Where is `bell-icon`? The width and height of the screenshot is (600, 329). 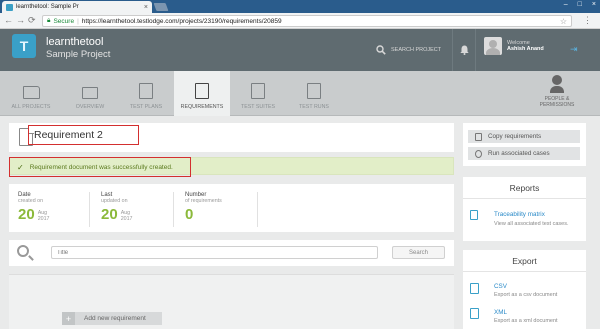 bell-icon is located at coordinates (464, 50).